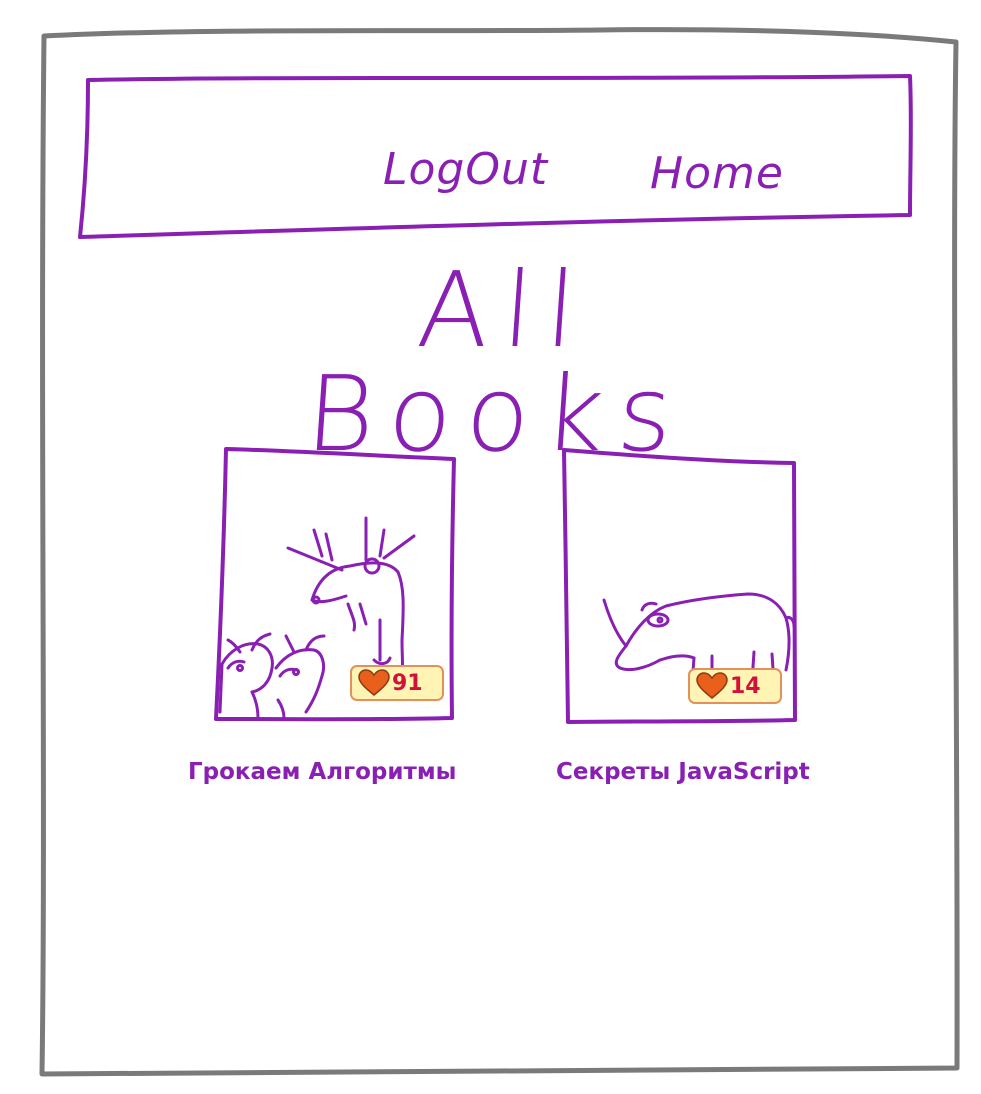  Describe the element at coordinates (465, 170) in the screenshot. I see `logout-link: LogOut` at that location.